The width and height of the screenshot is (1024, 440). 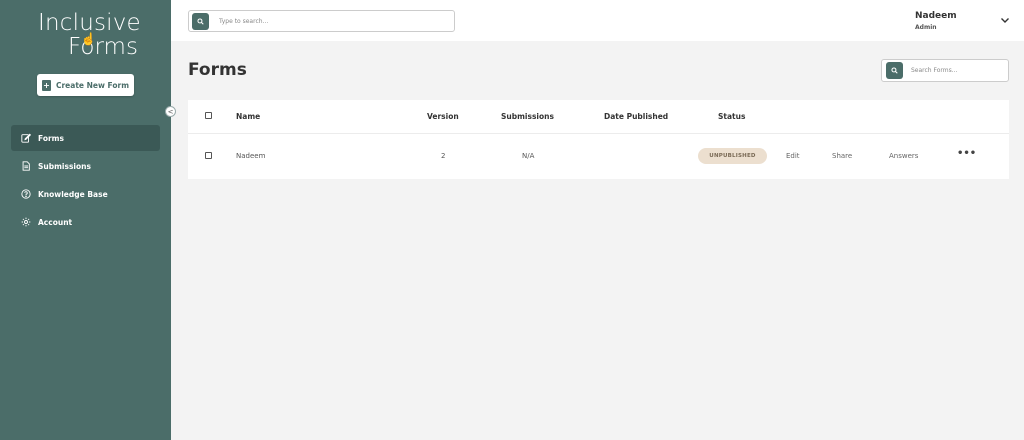 What do you see at coordinates (26, 166) in the screenshot?
I see `document-icon` at bounding box center [26, 166].